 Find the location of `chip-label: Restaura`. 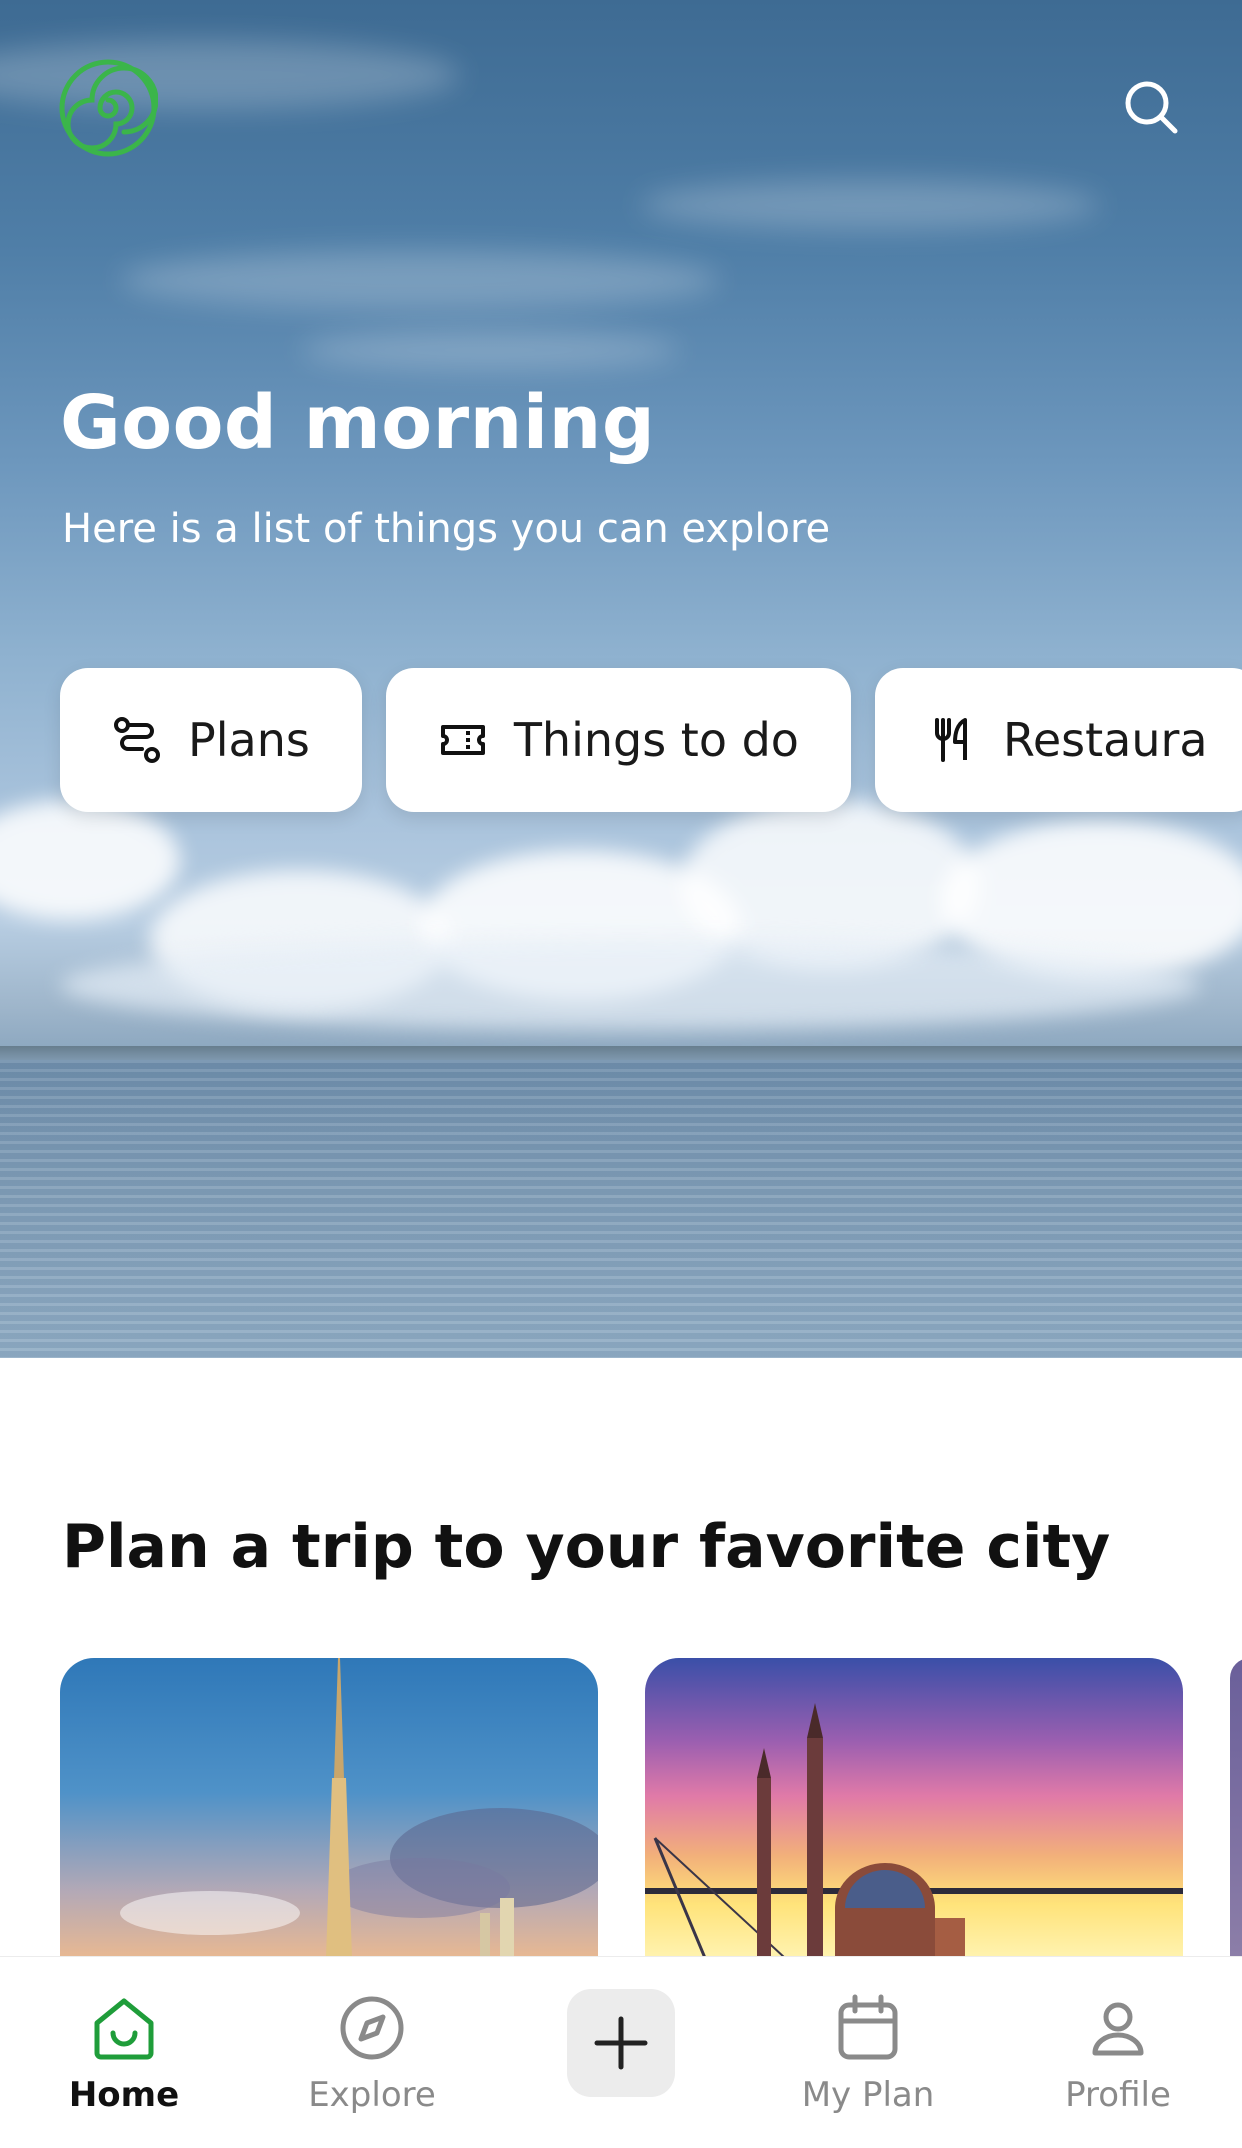

chip-label: Restaura is located at coordinates (1105, 740).